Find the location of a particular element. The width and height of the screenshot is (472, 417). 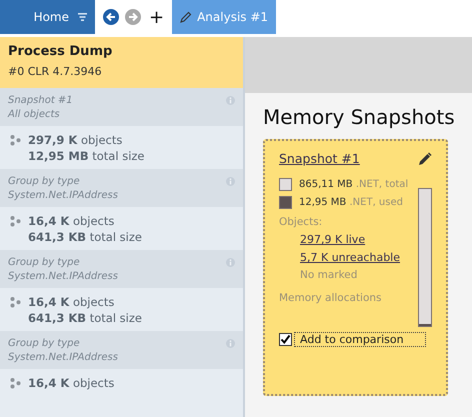

objects-link: 5,7 K unreachable is located at coordinates (354, 257).